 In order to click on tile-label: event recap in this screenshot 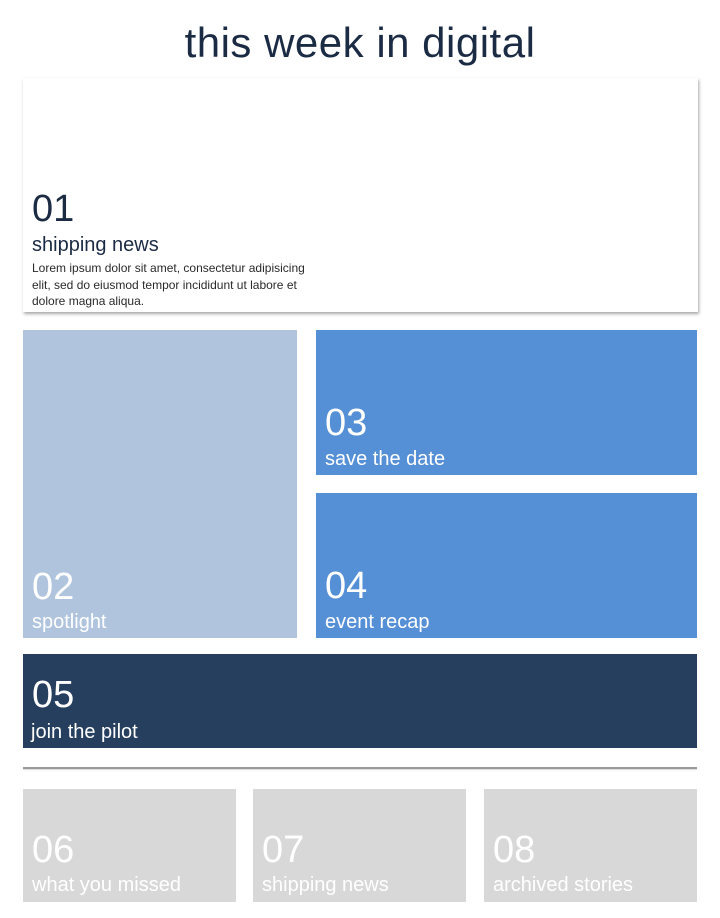, I will do `click(377, 622)`.